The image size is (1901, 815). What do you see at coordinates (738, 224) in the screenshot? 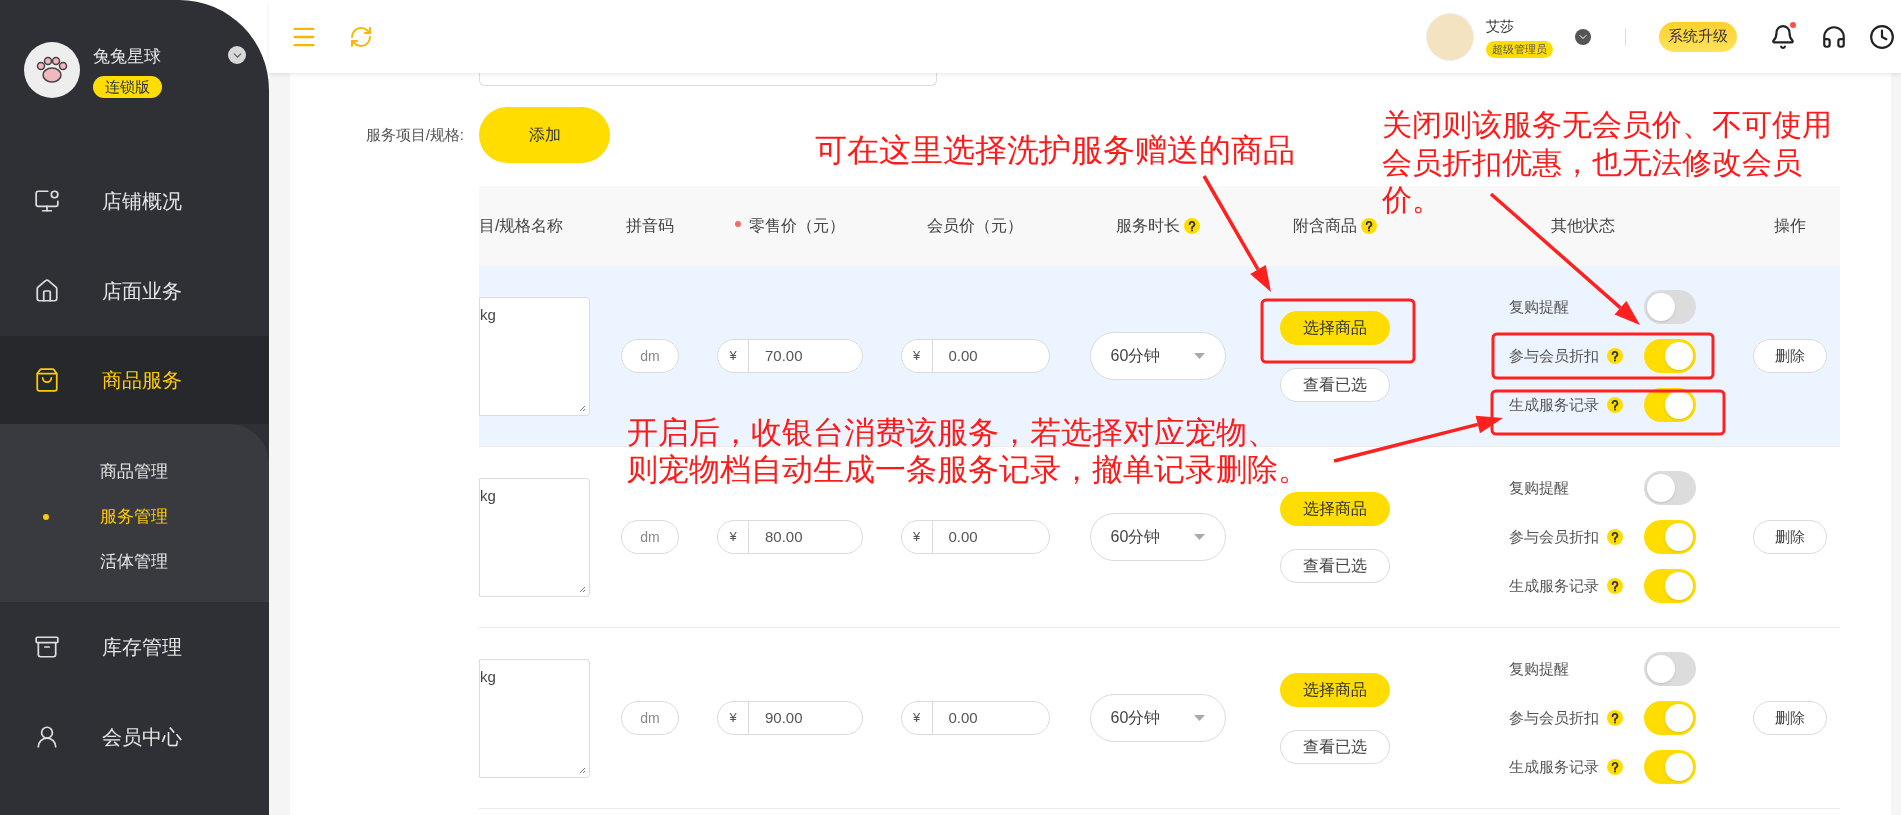
I see `required-mark-icon` at bounding box center [738, 224].